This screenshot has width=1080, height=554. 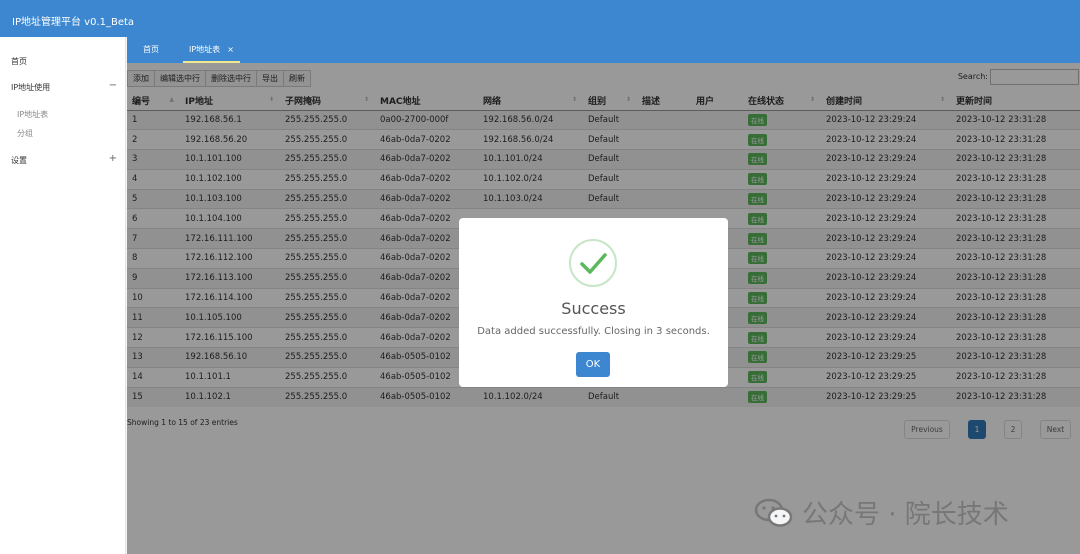 What do you see at coordinates (230, 49) in the screenshot?
I see `close-icon: ×` at bounding box center [230, 49].